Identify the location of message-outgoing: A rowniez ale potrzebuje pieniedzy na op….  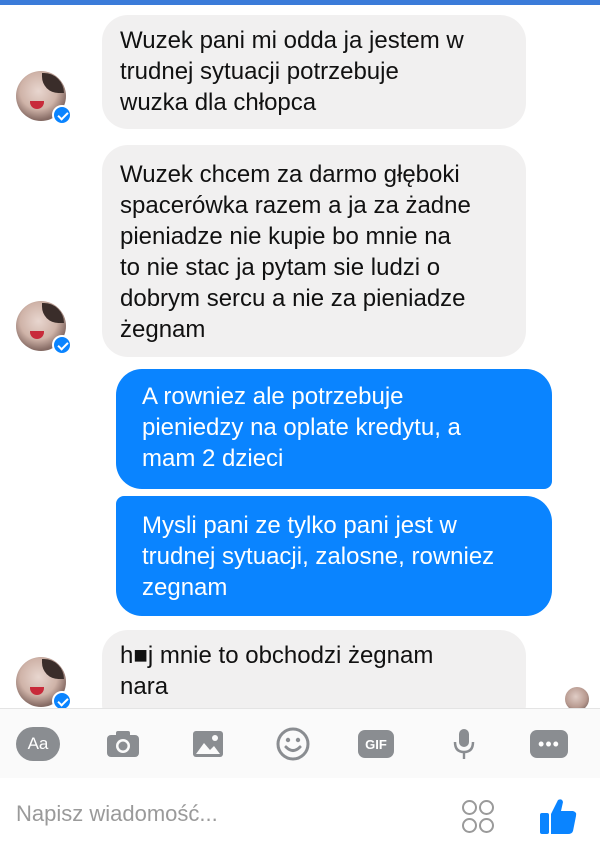
(334, 429).